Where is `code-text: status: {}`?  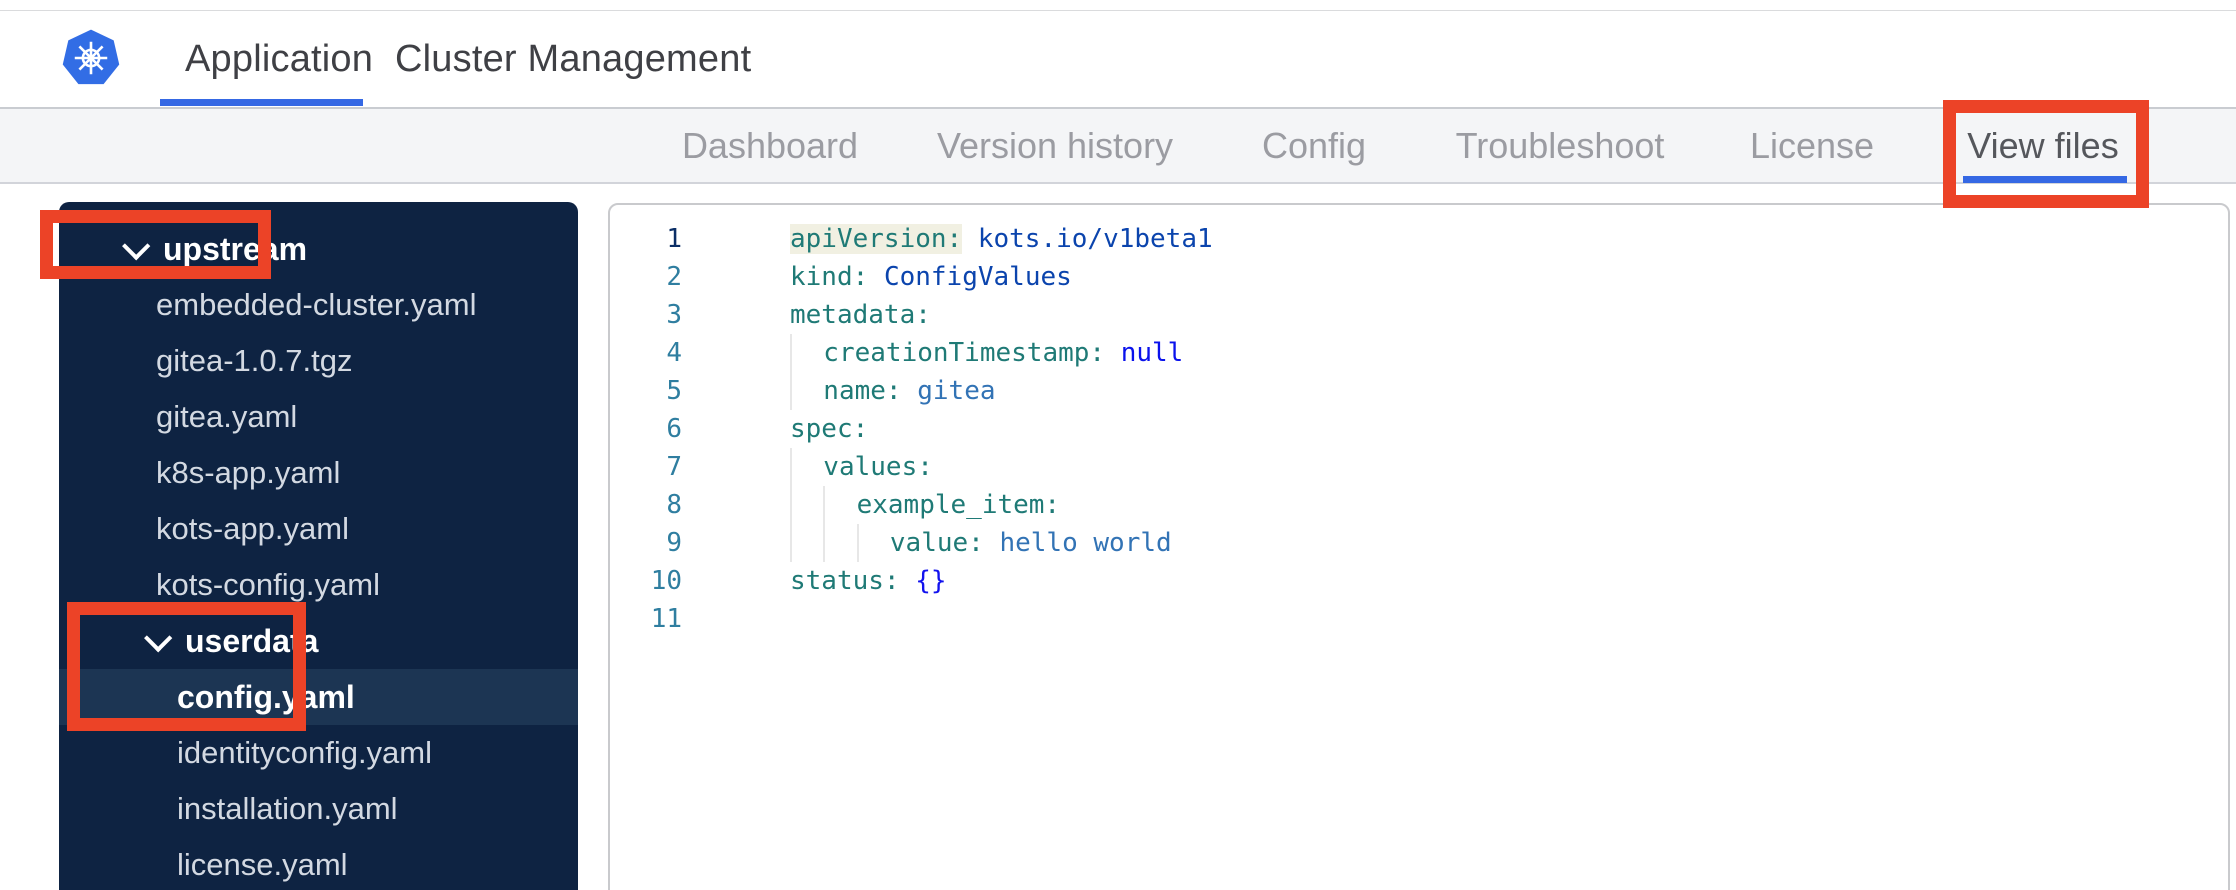
code-text: status: {} is located at coordinates (868, 581).